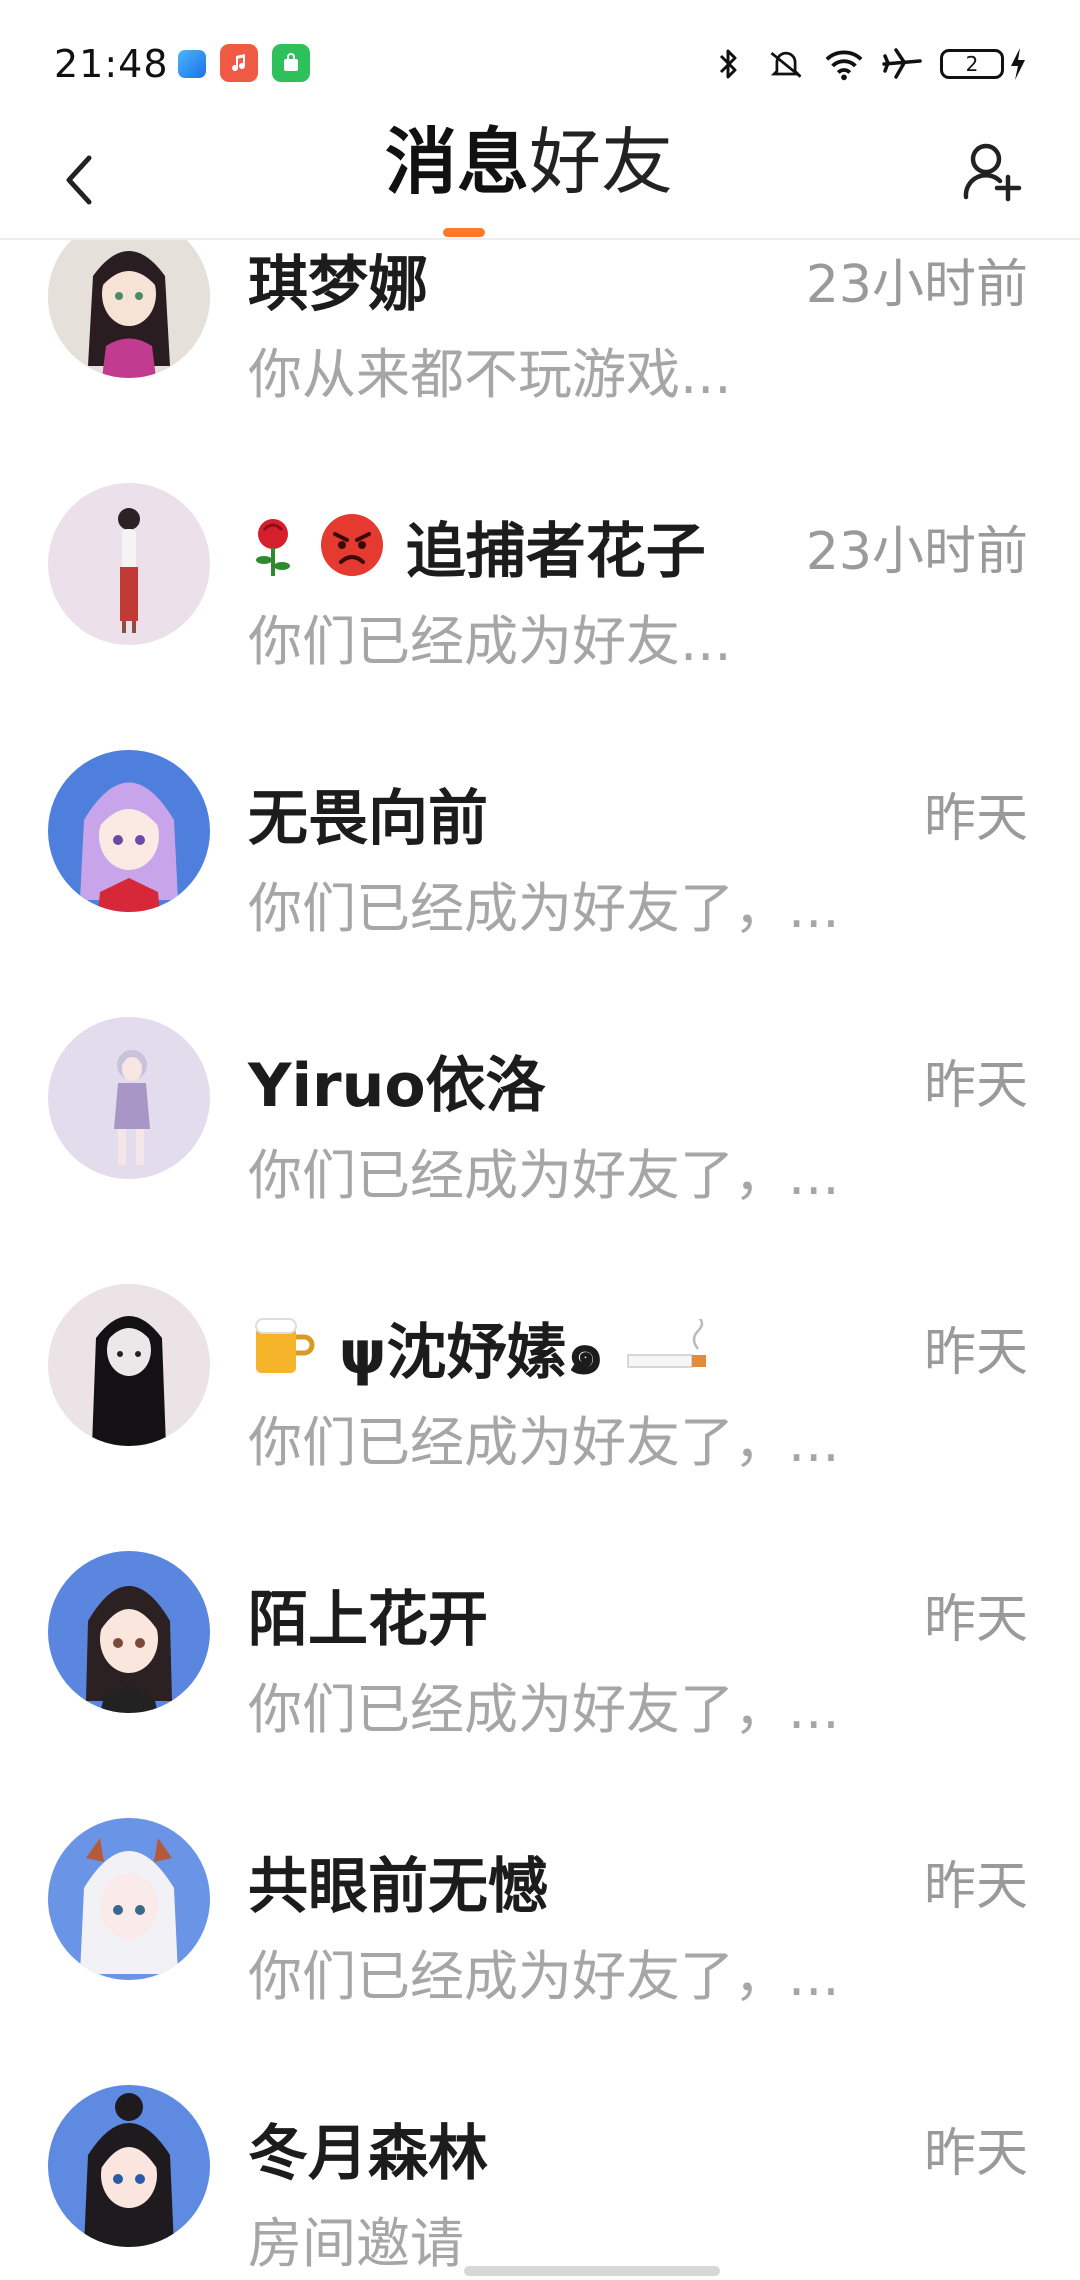  What do you see at coordinates (283, 1351) in the screenshot?
I see `beer-icon` at bounding box center [283, 1351].